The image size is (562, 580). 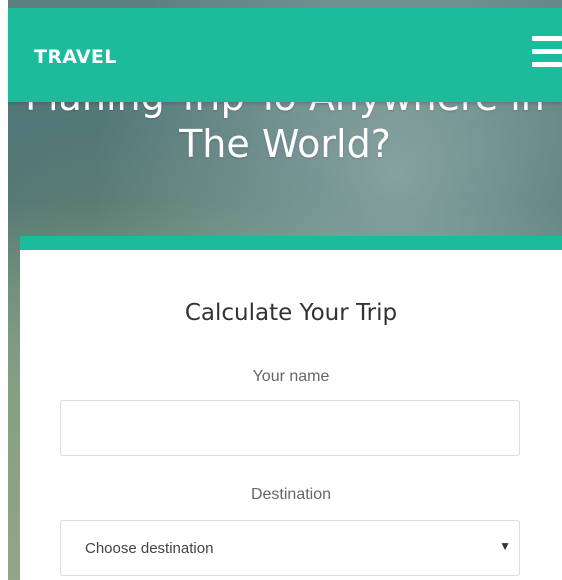 I want to click on hero-headline-line-2: The World?, so click(x=285, y=144).